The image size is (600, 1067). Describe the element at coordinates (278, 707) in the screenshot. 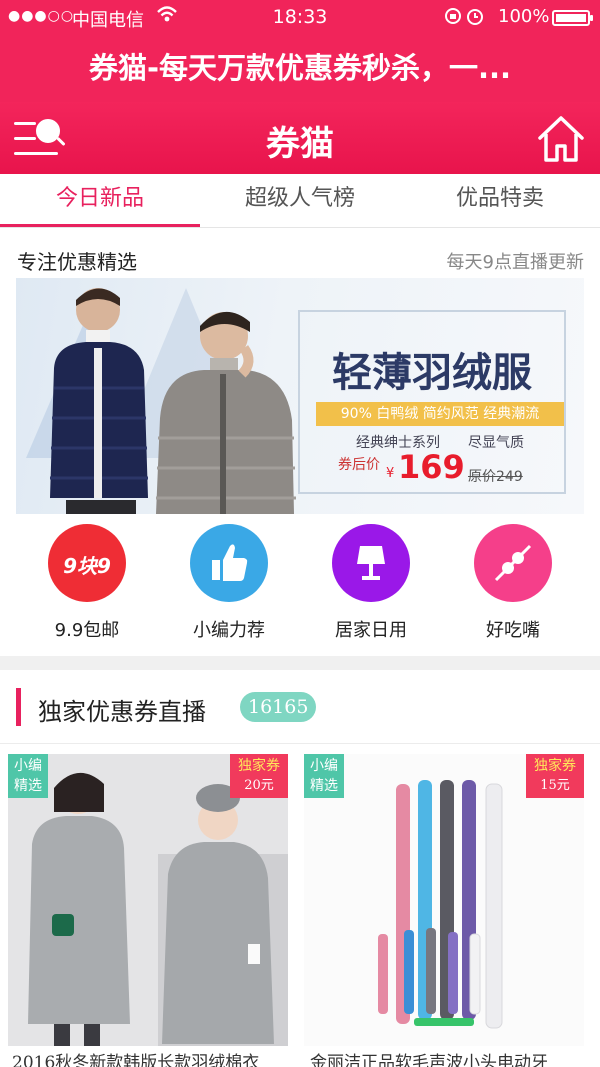

I see `coupon-count-badge: 16165` at that location.